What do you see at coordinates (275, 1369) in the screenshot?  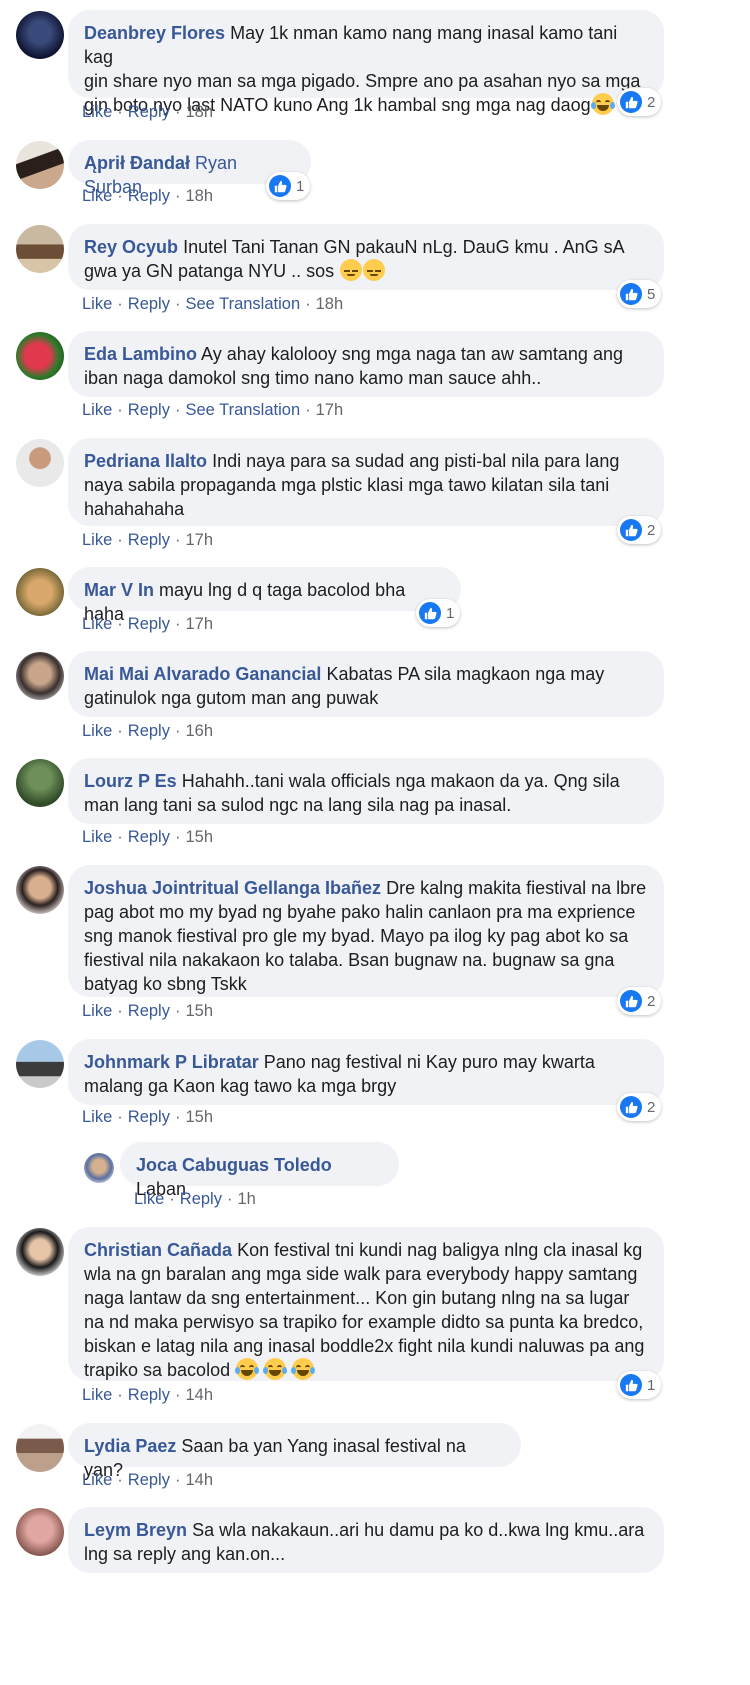 I see `tears-of-joy-emoji-icon` at bounding box center [275, 1369].